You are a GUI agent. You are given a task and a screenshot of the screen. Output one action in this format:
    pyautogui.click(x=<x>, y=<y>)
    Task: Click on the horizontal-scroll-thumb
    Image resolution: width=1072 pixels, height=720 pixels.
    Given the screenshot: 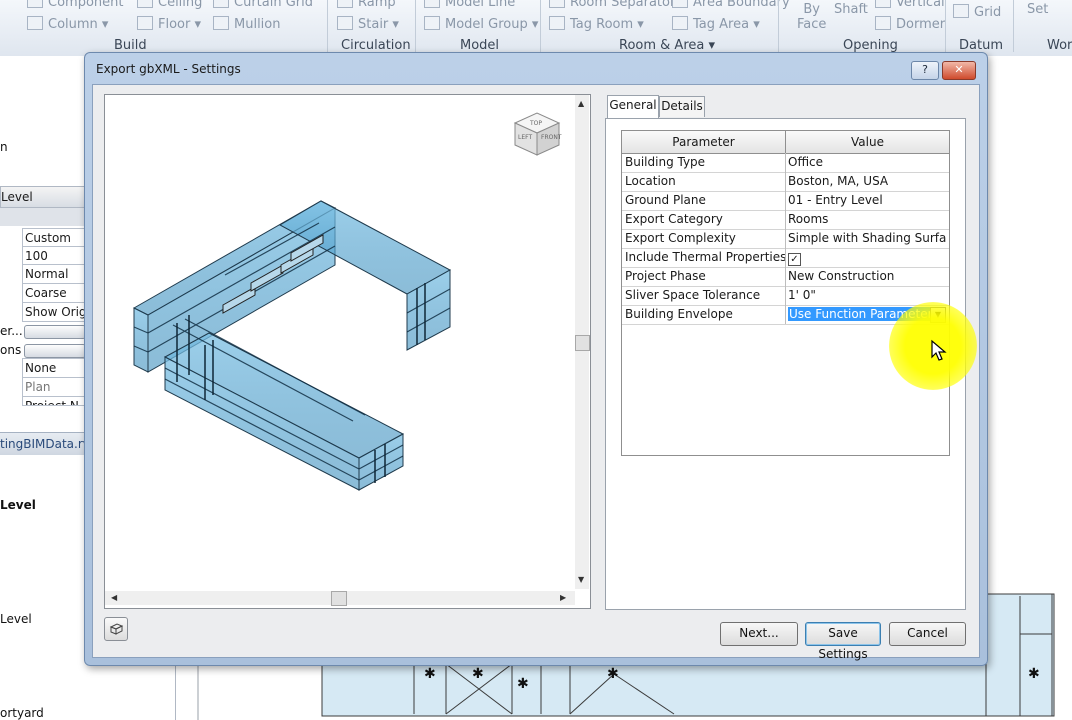 What is the action you would take?
    pyautogui.click(x=339, y=598)
    